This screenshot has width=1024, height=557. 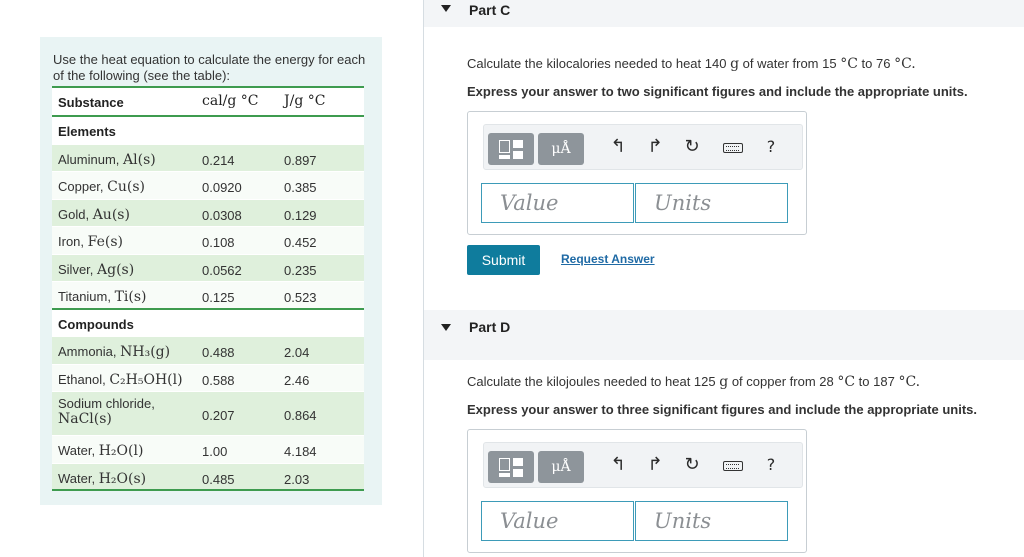 What do you see at coordinates (305, 101) in the screenshot?
I see `header-joule: J/g °C` at bounding box center [305, 101].